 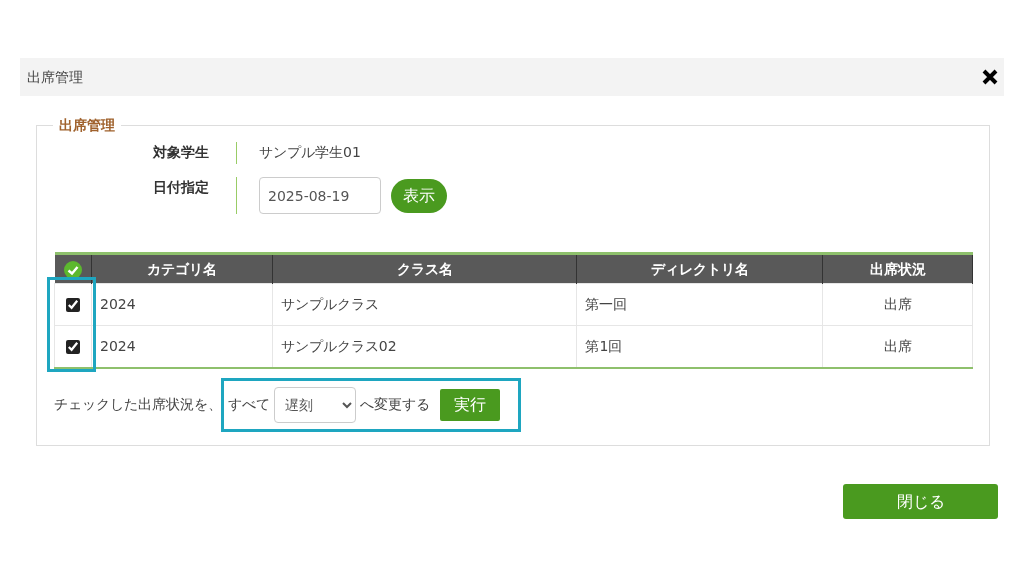 What do you see at coordinates (699, 268) in the screenshot?
I see `column-header: ディレクトリ名` at bounding box center [699, 268].